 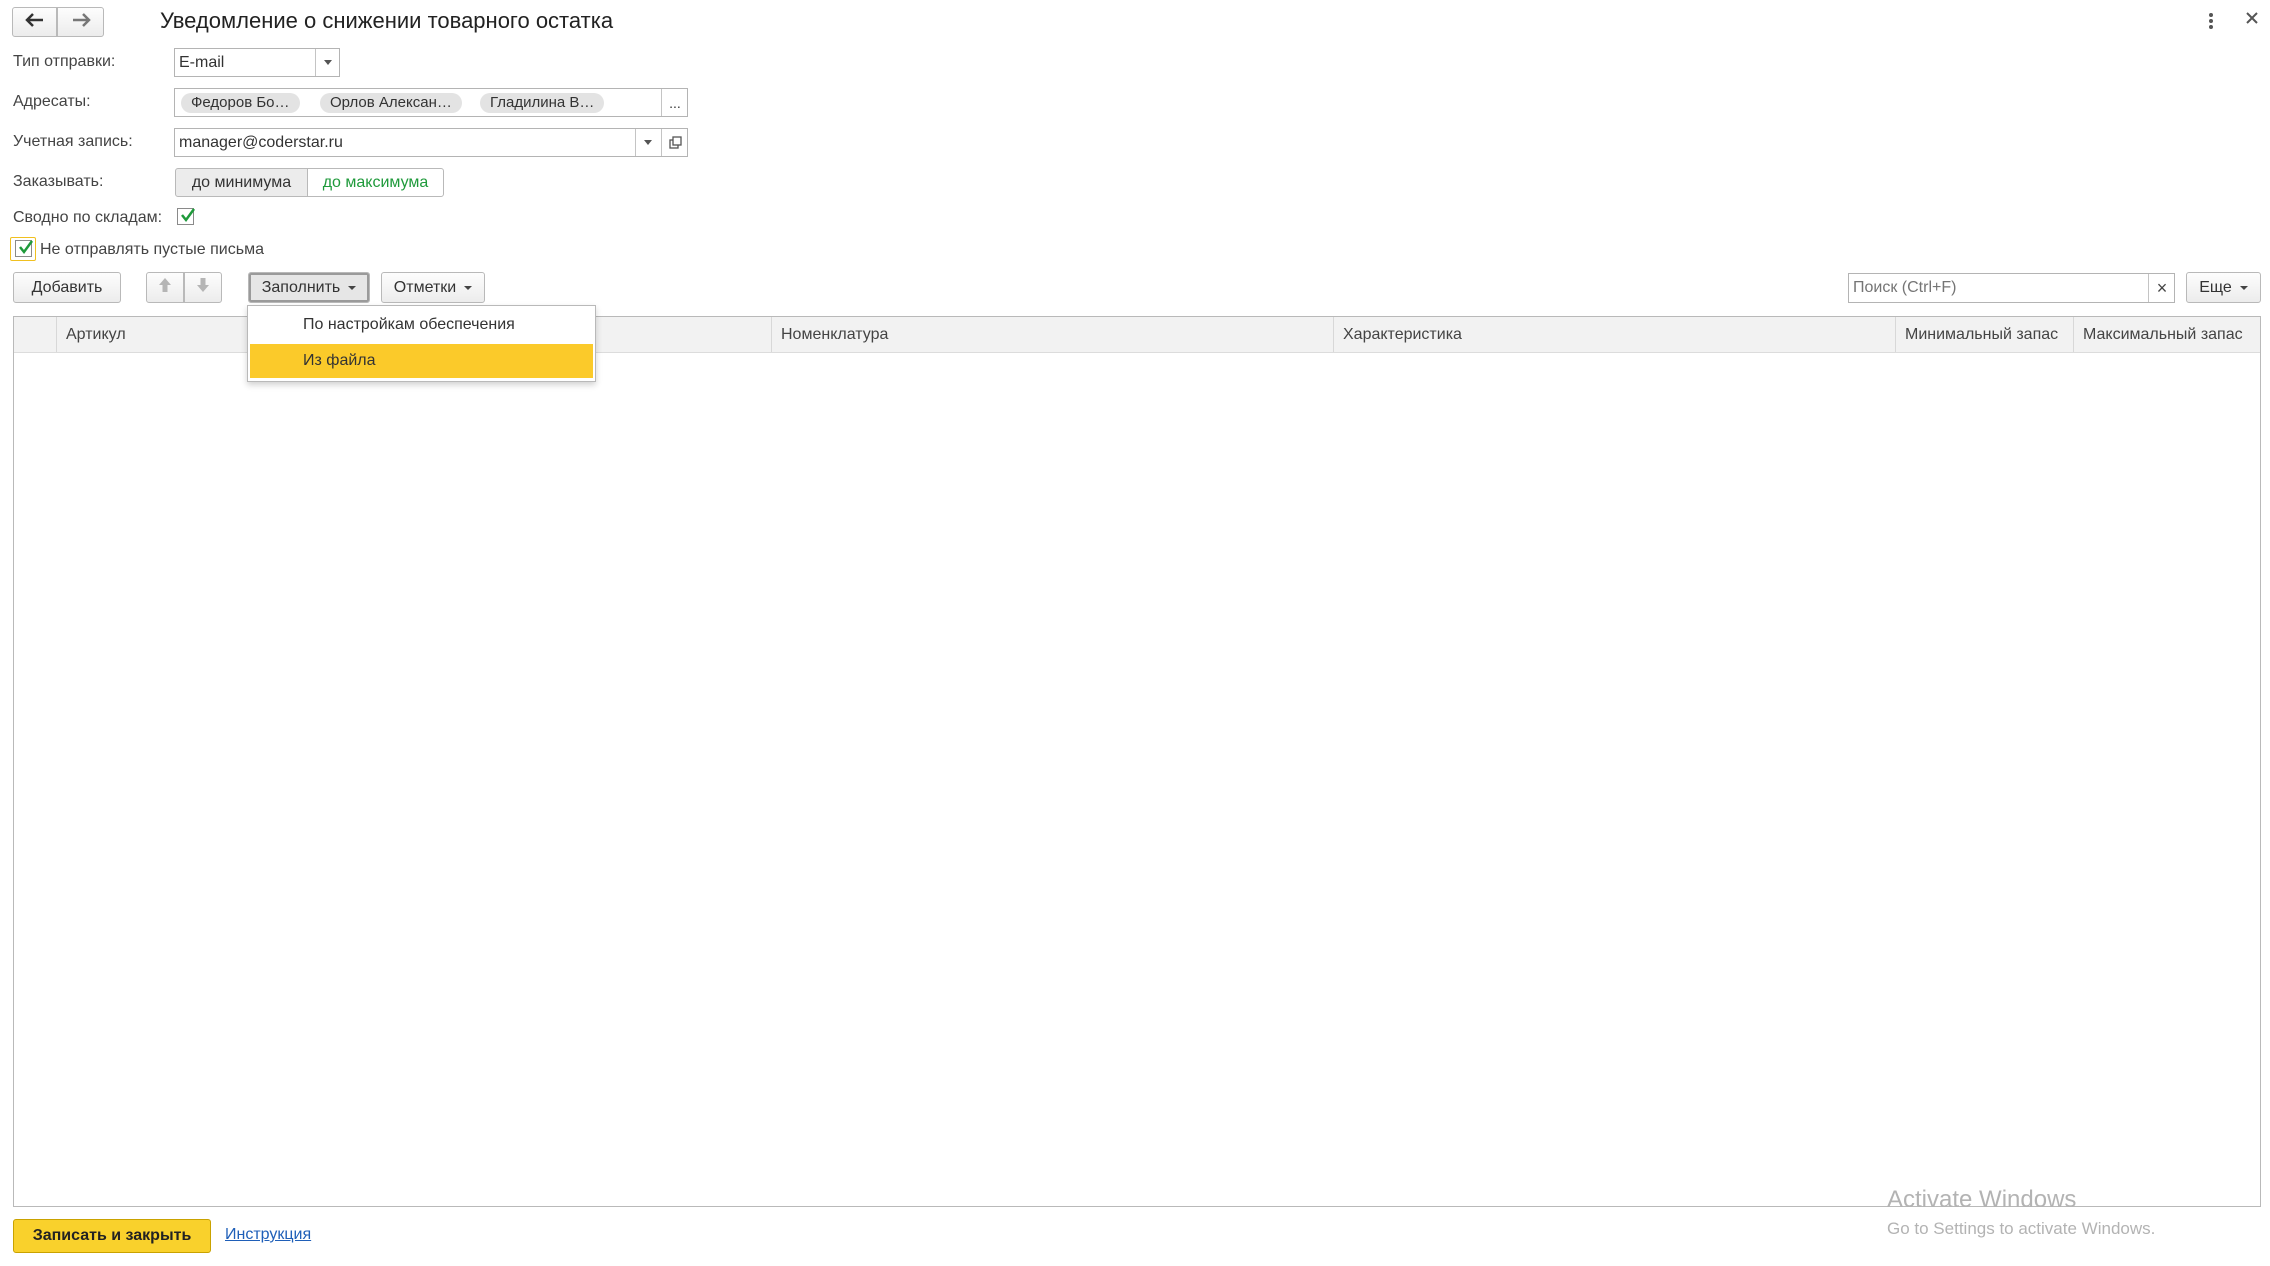 What do you see at coordinates (421, 361) in the screenshot?
I see `fill-menu-item-from-file: Из файла` at bounding box center [421, 361].